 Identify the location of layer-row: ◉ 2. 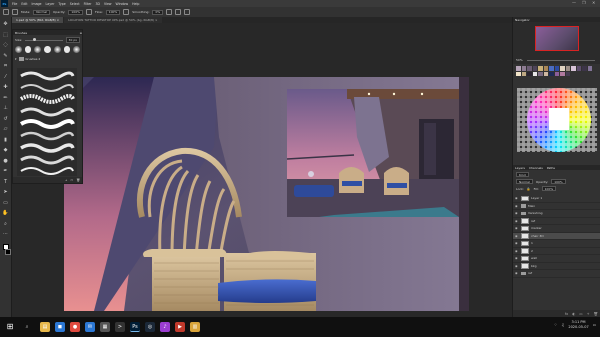
(556, 251).